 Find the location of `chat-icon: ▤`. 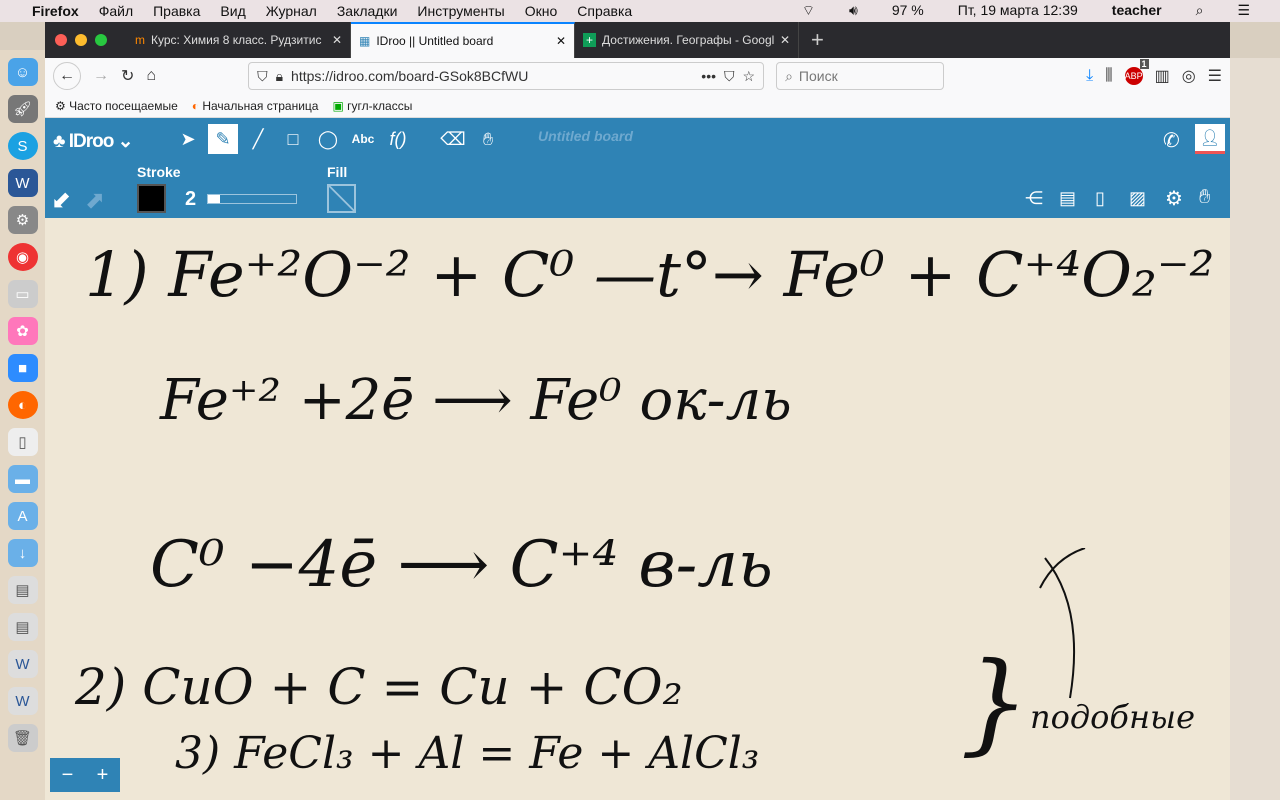

chat-icon: ▤ is located at coordinates (1067, 198).